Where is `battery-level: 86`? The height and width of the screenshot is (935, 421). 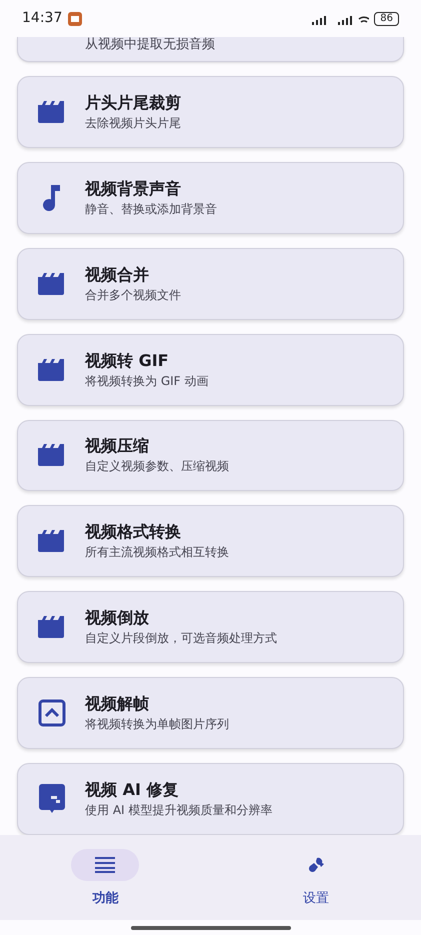 battery-level: 86 is located at coordinates (386, 19).